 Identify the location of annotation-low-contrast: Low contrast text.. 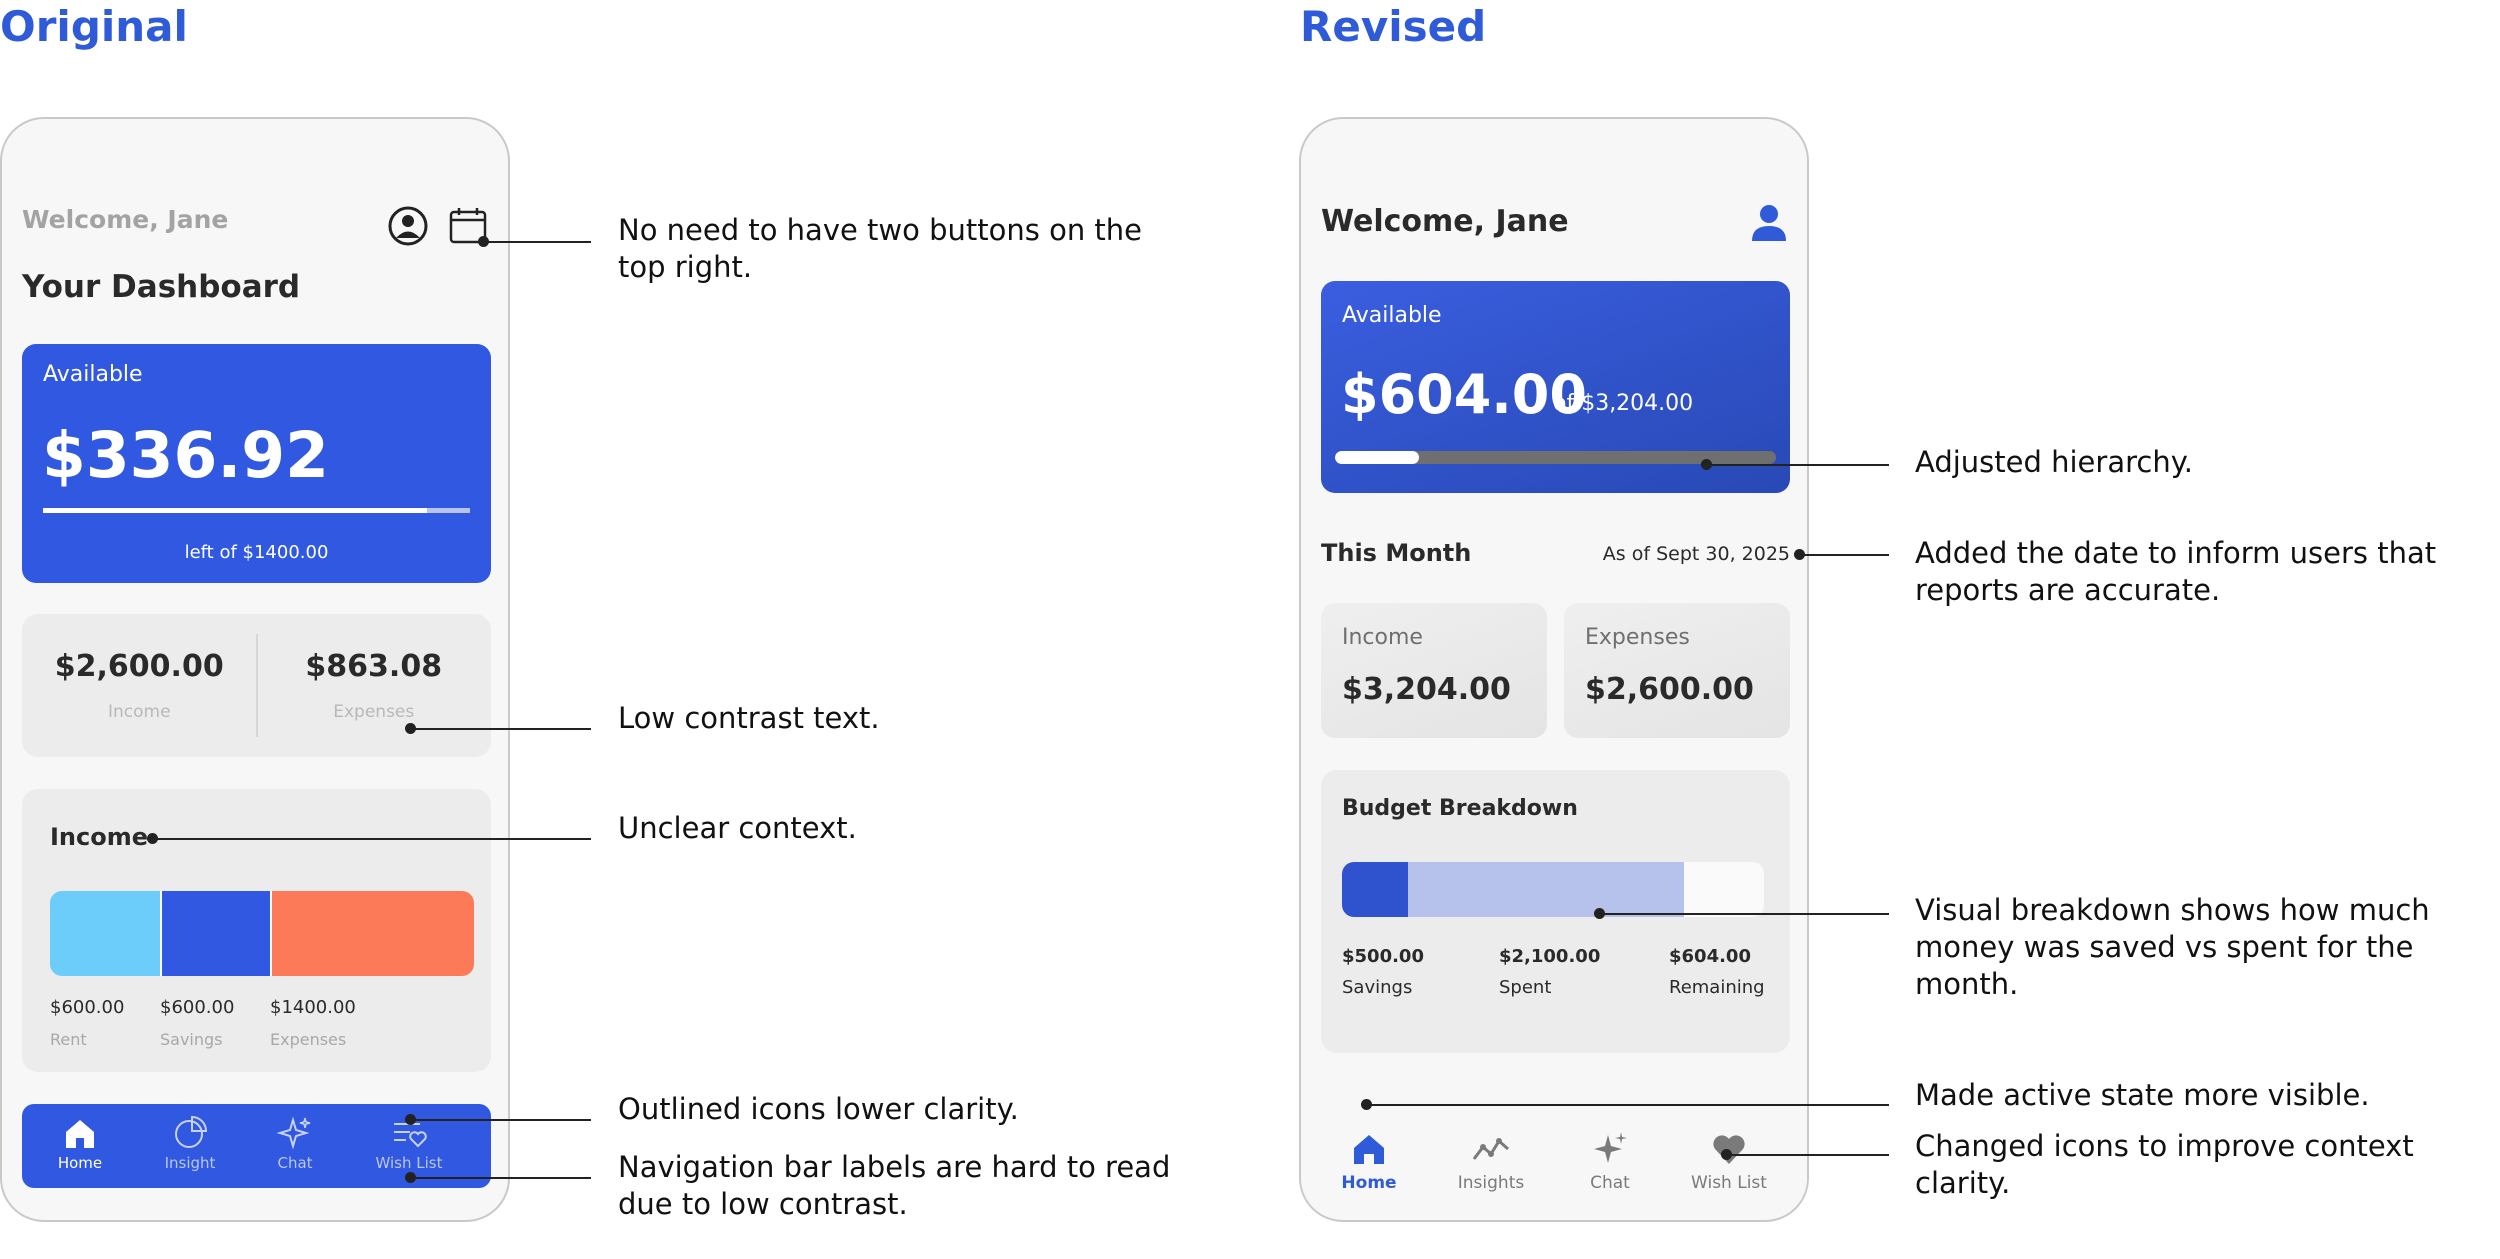
(749, 718).